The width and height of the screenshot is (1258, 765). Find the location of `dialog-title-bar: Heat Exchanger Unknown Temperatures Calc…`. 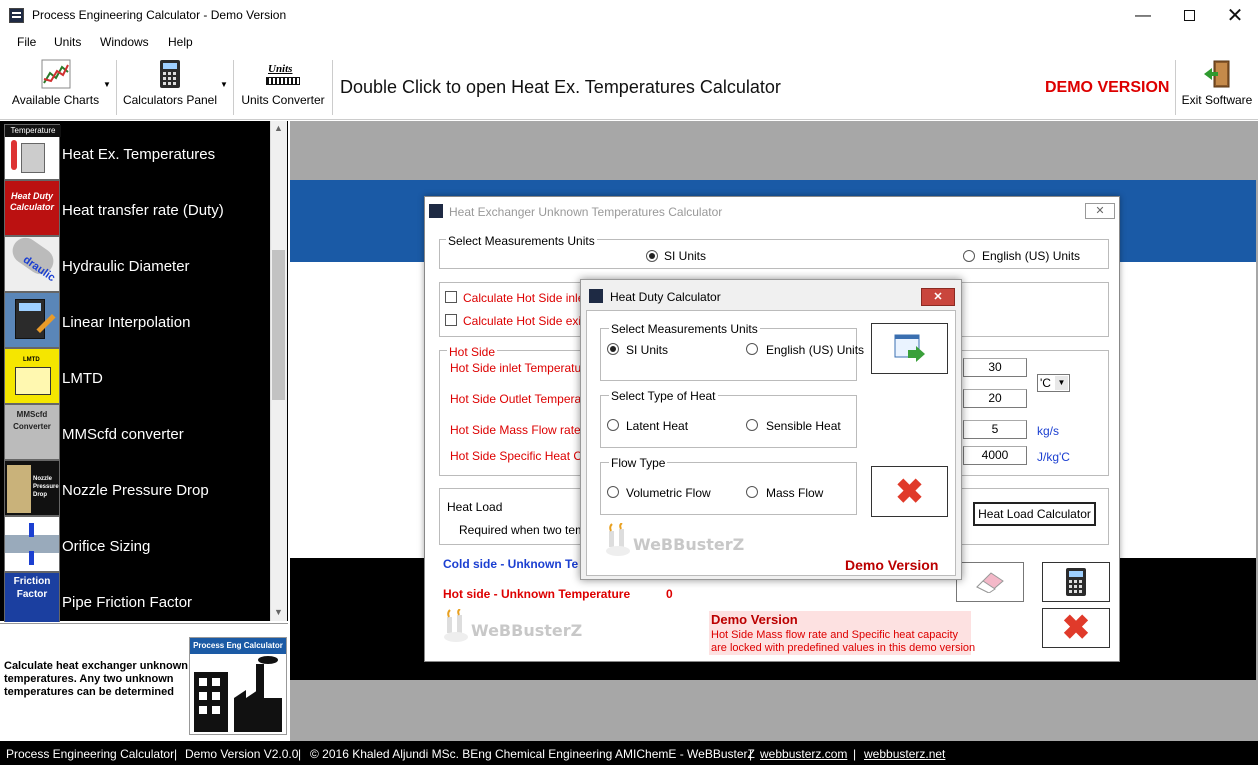

dialog-title-bar: Heat Exchanger Unknown Temperatures Calc… is located at coordinates (772, 211).